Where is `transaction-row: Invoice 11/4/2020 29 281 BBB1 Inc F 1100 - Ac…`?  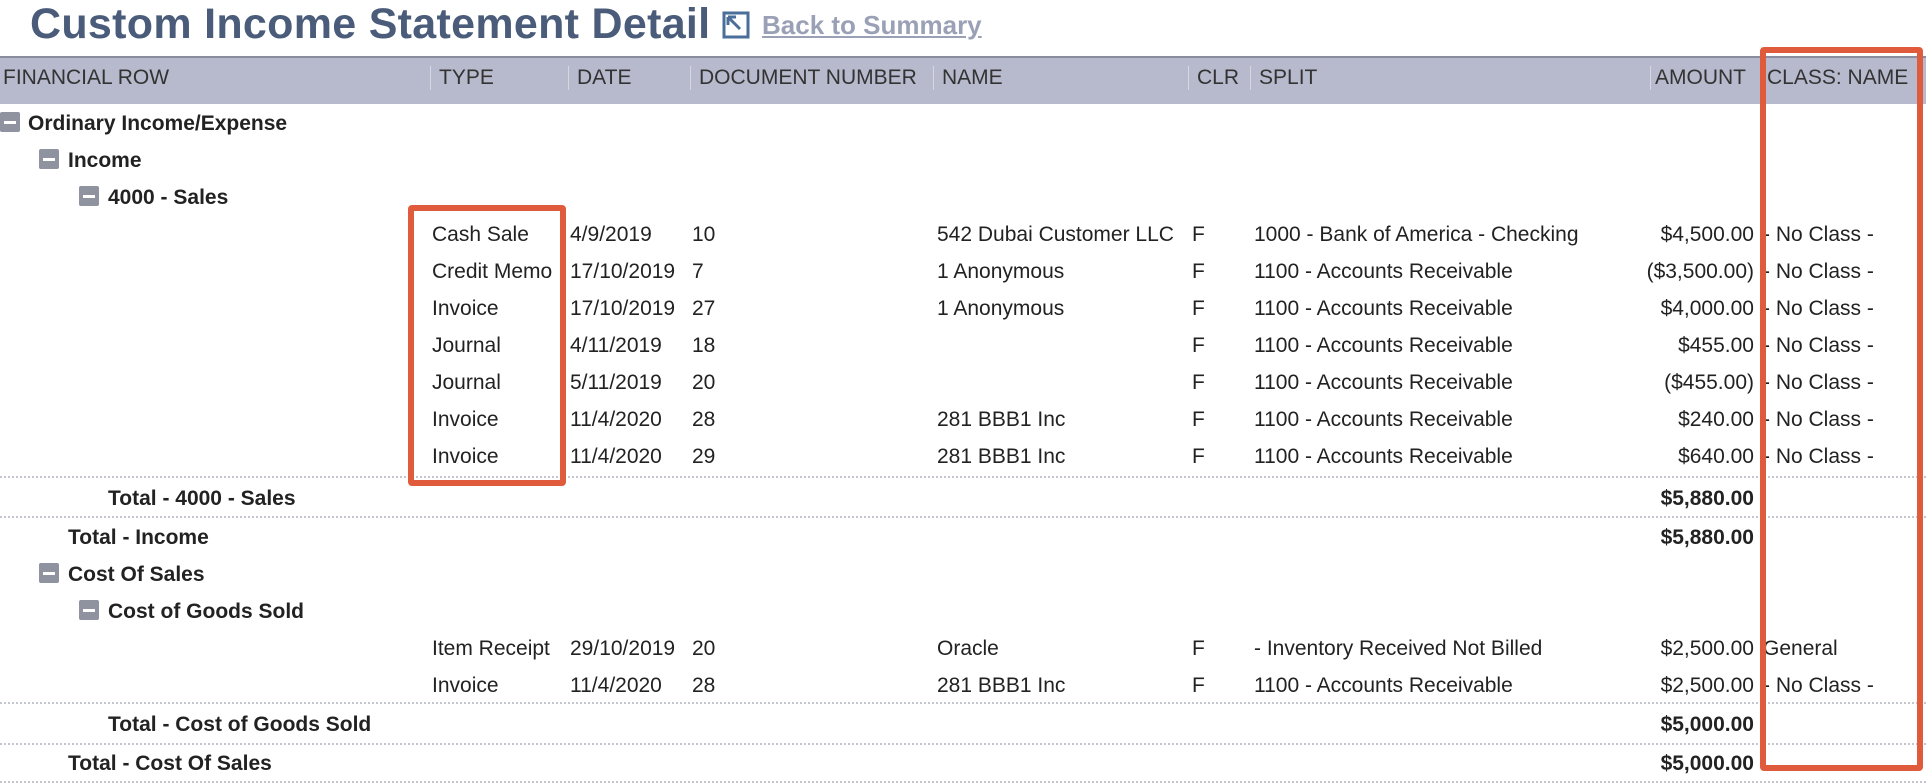
transaction-row: Invoice 11/4/2020 29 281 BBB1 Inc F 1100 - Ac… is located at coordinates (963, 457).